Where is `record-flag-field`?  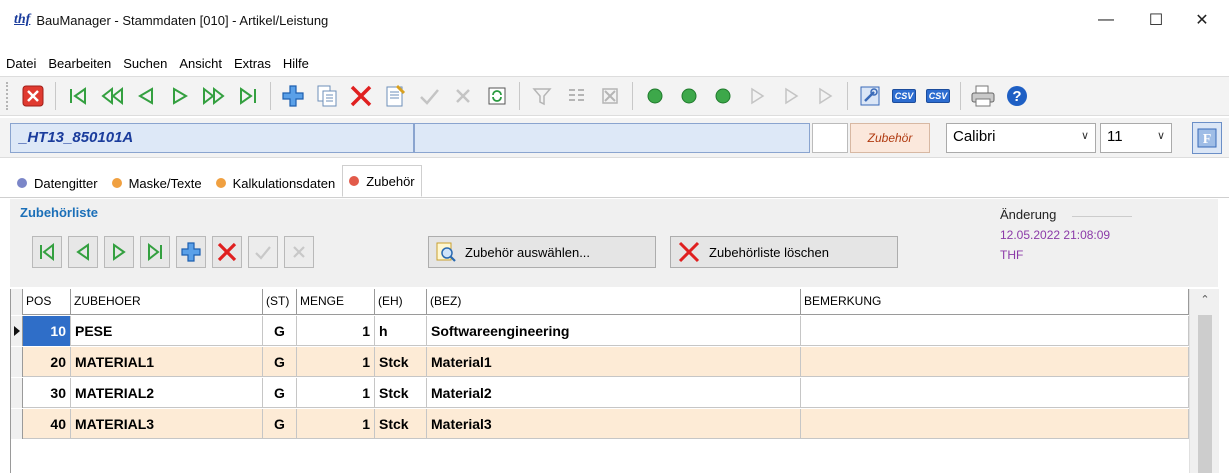
record-flag-field is located at coordinates (830, 138).